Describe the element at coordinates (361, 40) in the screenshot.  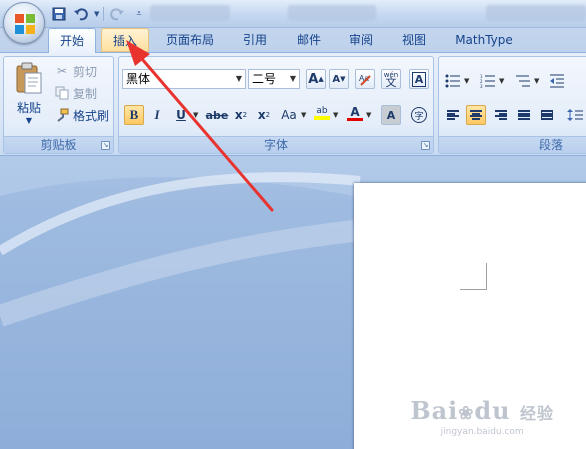
I see `tab-review: 审阅` at that location.